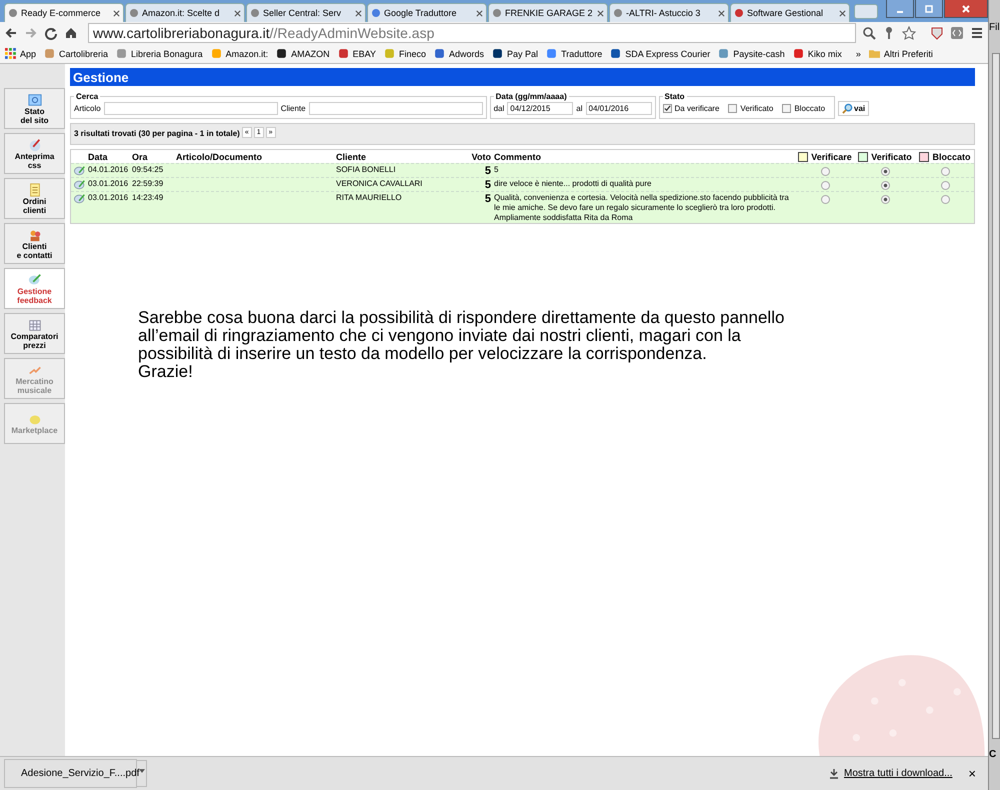 The width and height of the screenshot is (1000, 790). I want to click on column-header: Verificare, so click(831, 157).